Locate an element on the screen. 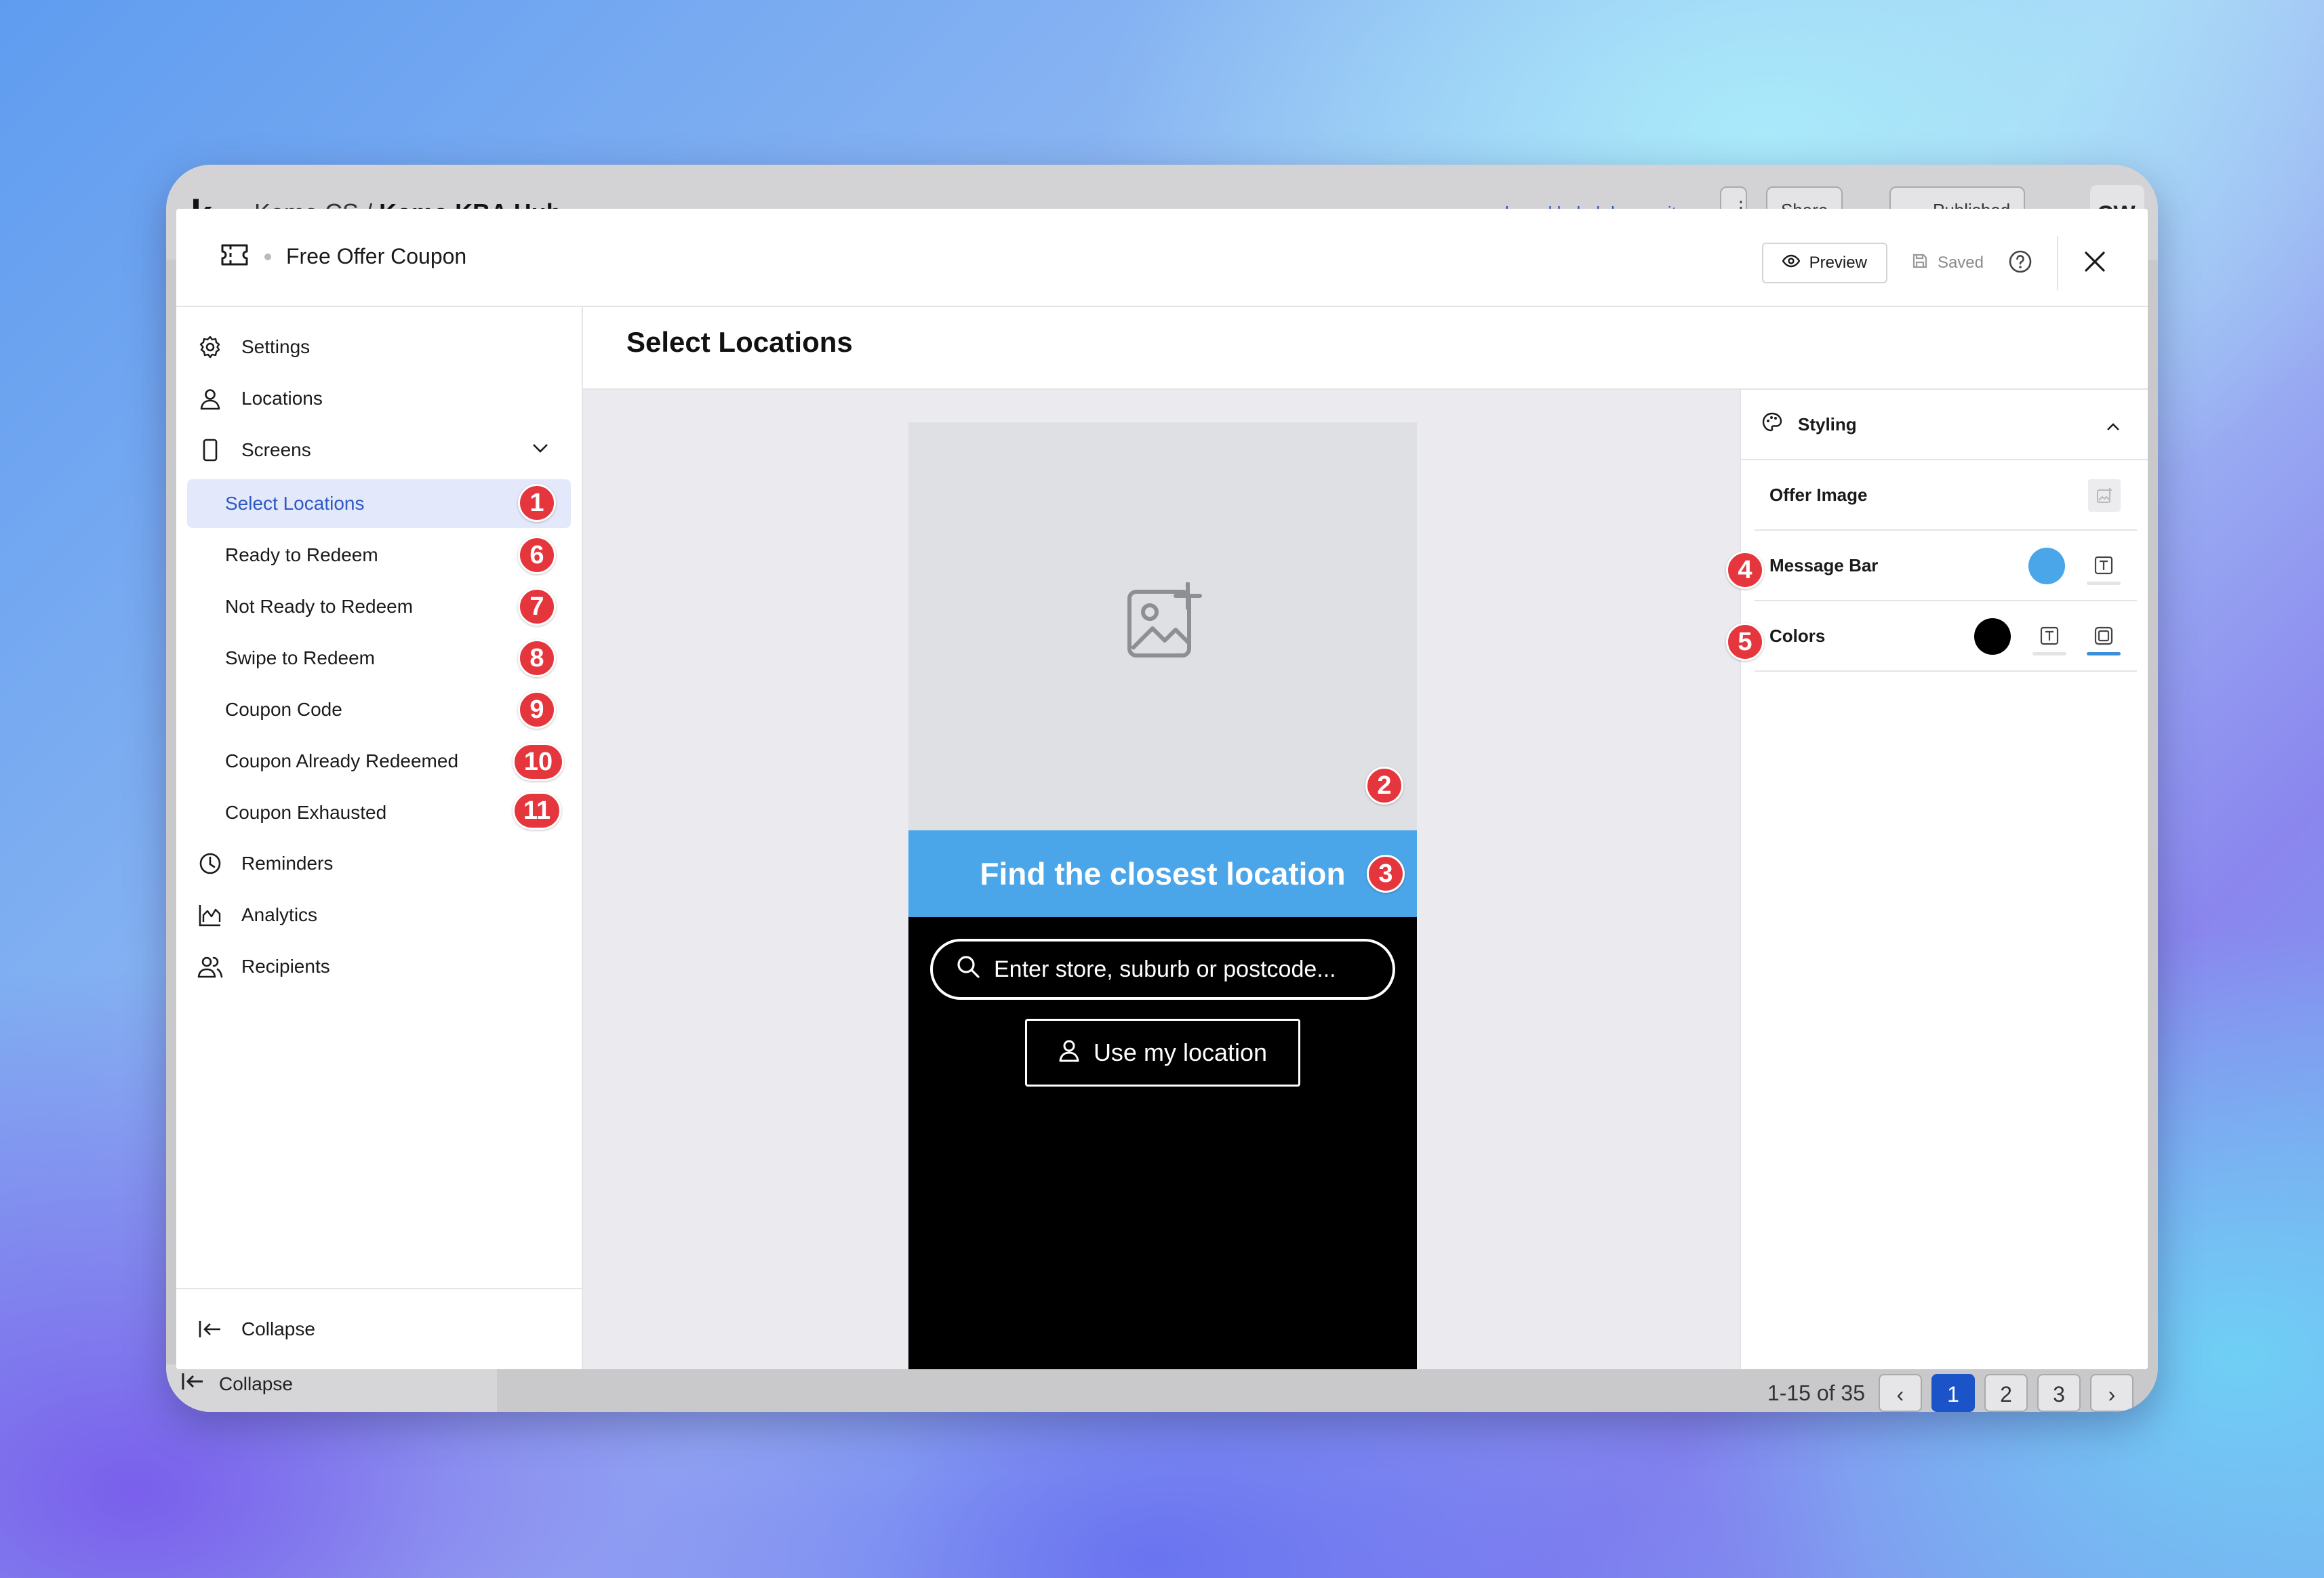 Image resolution: width=2324 pixels, height=1578 pixels. annotation-badge: 9 is located at coordinates (537, 710).